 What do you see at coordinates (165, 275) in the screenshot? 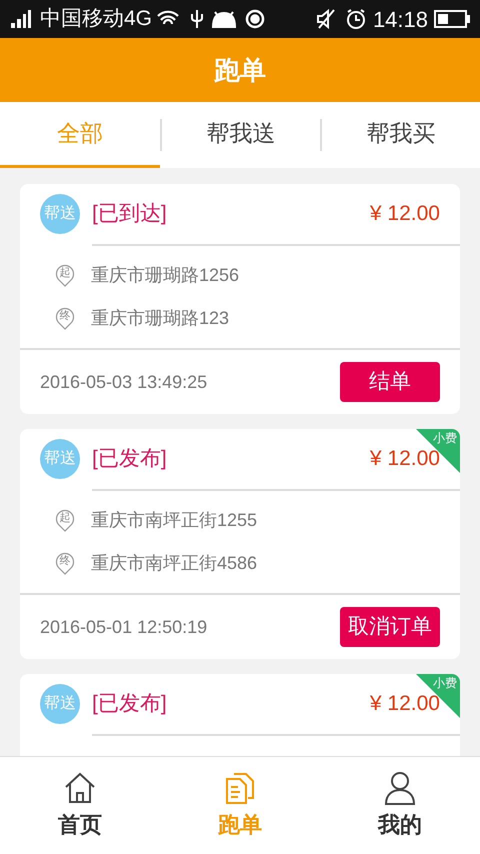
I see `pickup-address: 重庆市珊瑚路1256` at bounding box center [165, 275].